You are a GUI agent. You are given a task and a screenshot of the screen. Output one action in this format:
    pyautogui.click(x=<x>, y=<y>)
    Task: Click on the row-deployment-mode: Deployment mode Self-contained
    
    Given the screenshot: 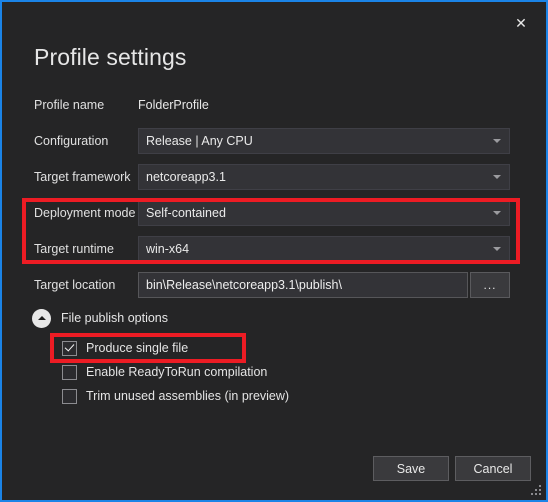 What is the action you would take?
    pyautogui.click(x=272, y=213)
    